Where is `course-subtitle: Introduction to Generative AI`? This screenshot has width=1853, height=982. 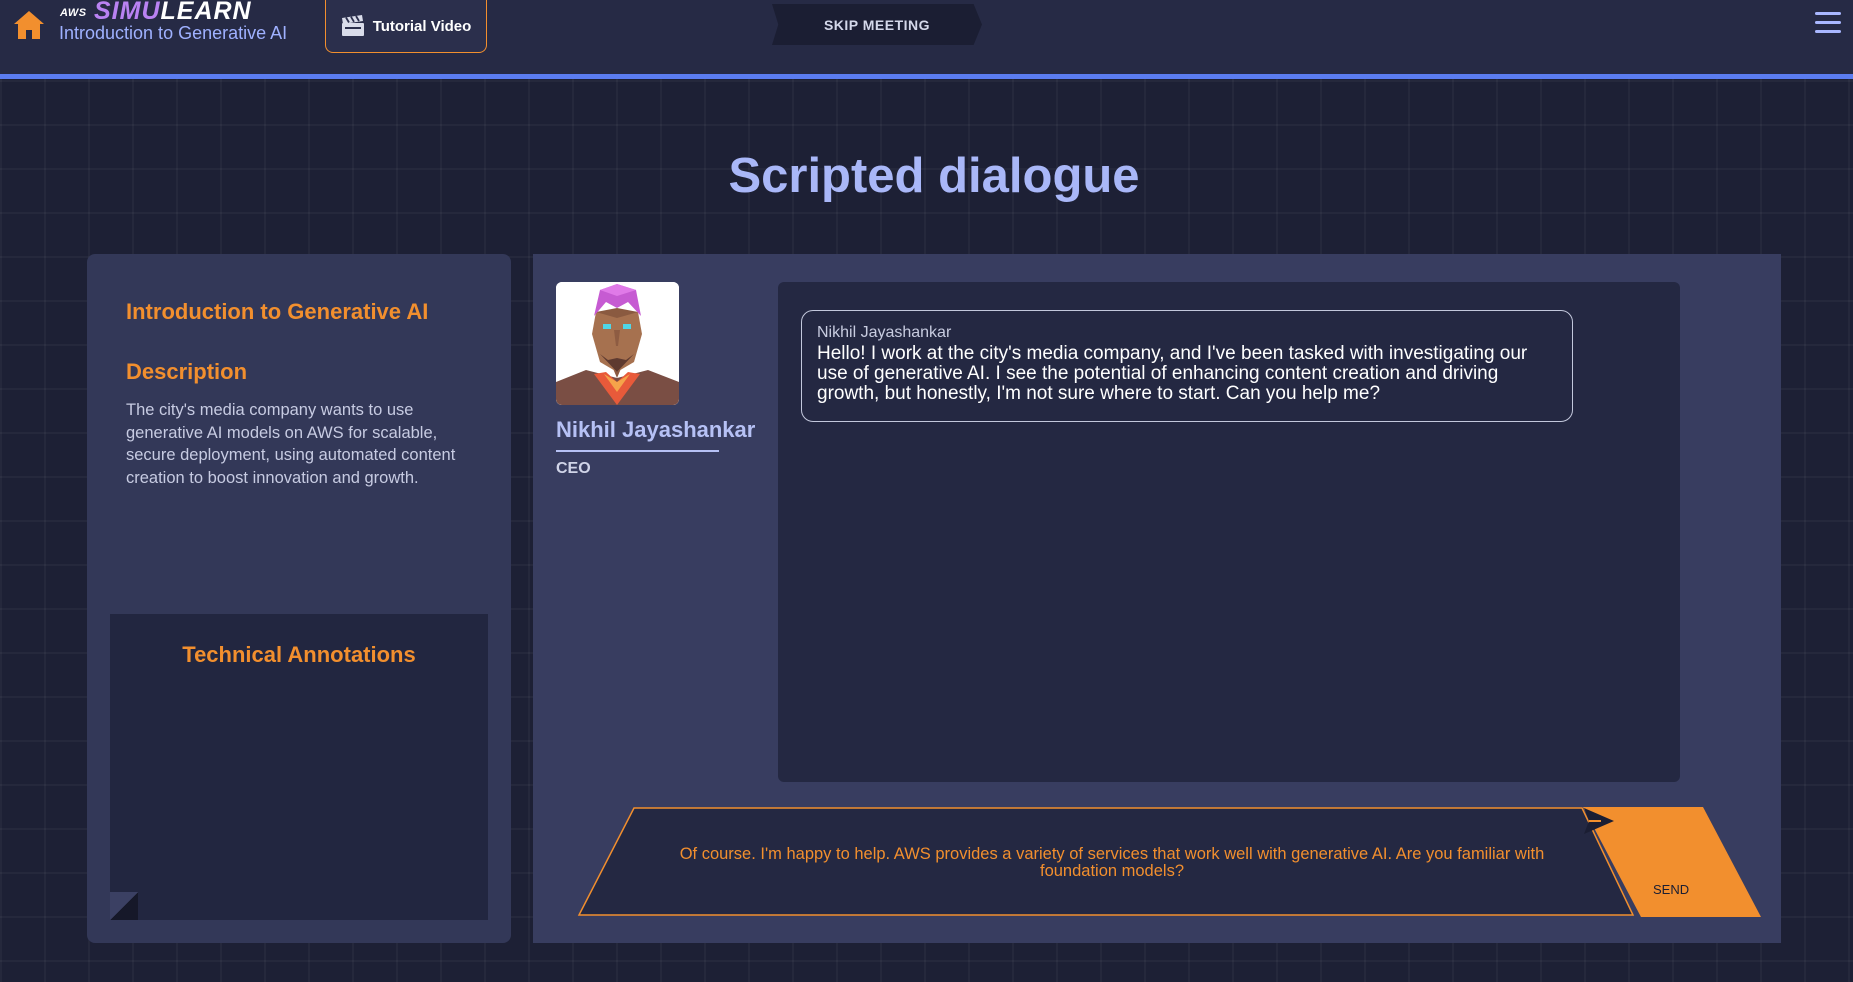 course-subtitle: Introduction to Generative AI is located at coordinates (173, 33).